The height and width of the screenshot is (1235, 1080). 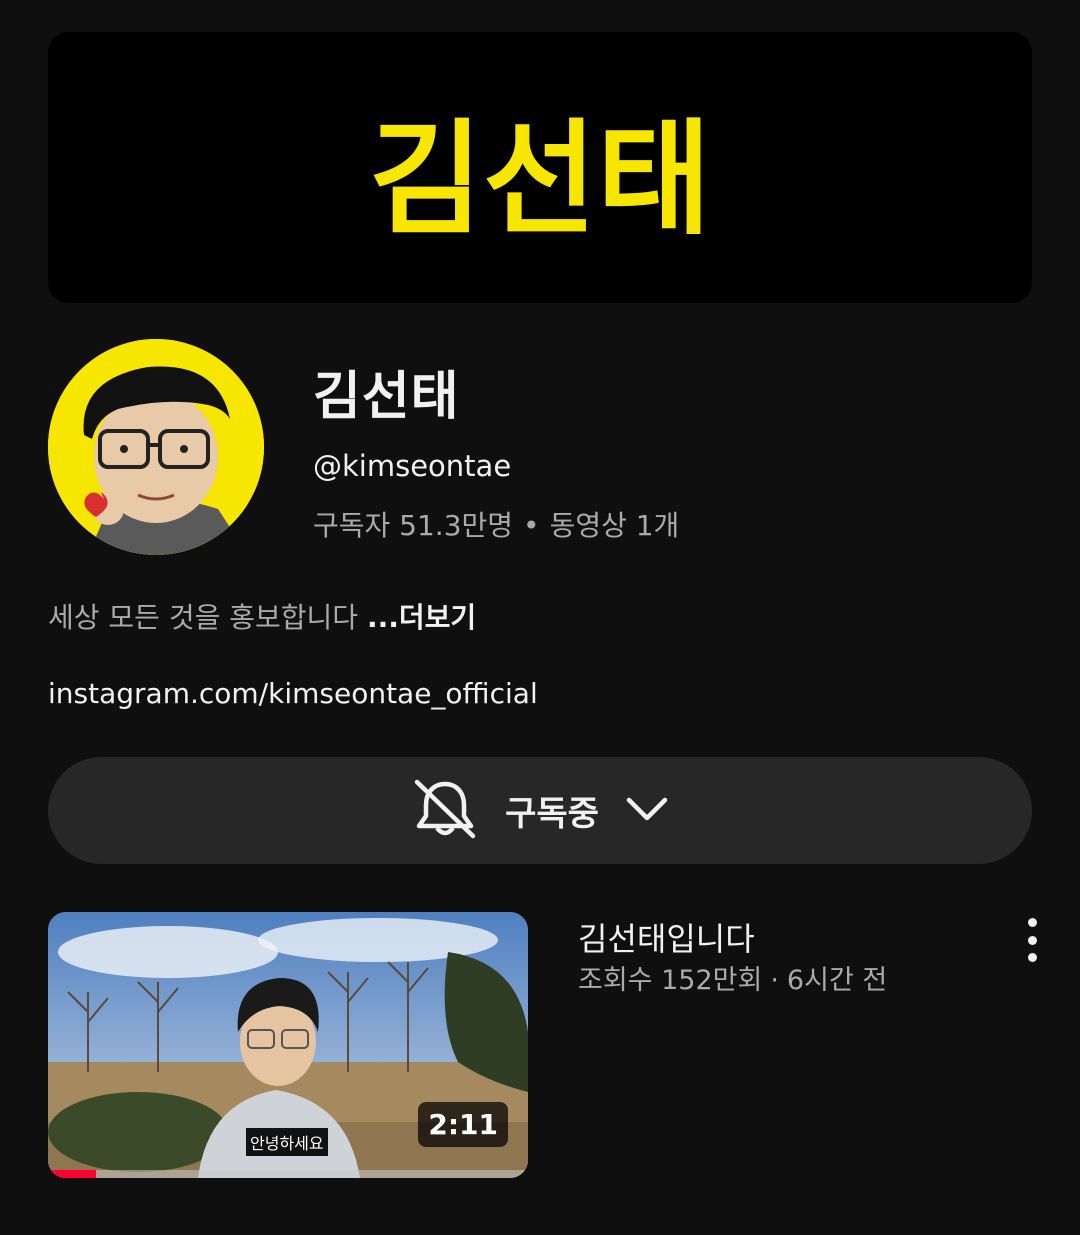 I want to click on chevron-down-icon, so click(x=647, y=811).